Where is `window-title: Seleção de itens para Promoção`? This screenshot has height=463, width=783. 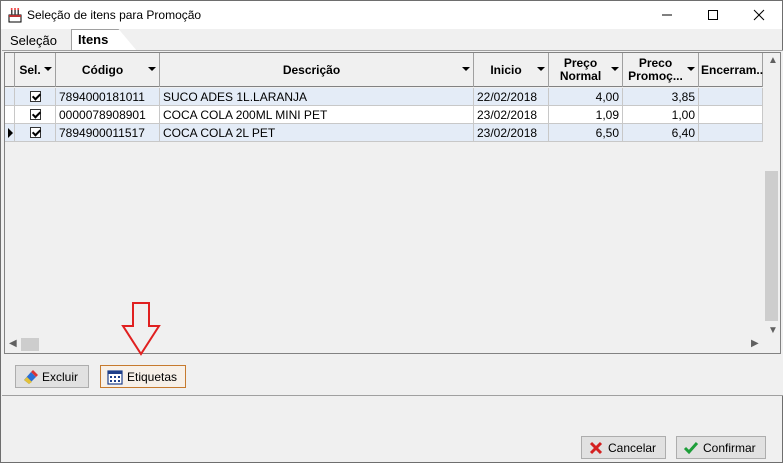
window-title: Seleção de itens para Promoção is located at coordinates (114, 15).